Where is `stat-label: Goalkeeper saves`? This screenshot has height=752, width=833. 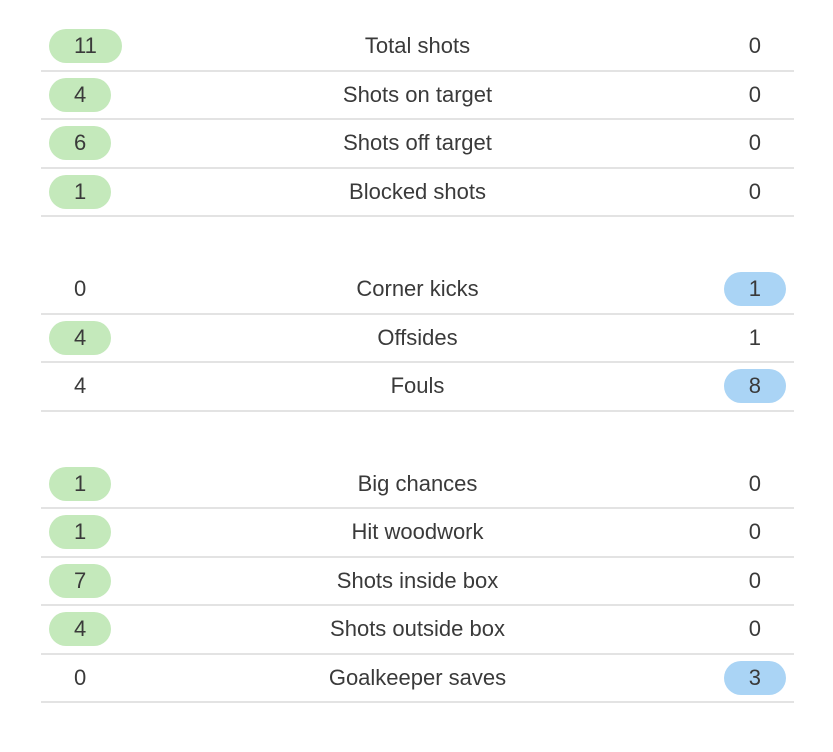 stat-label: Goalkeeper saves is located at coordinates (417, 677).